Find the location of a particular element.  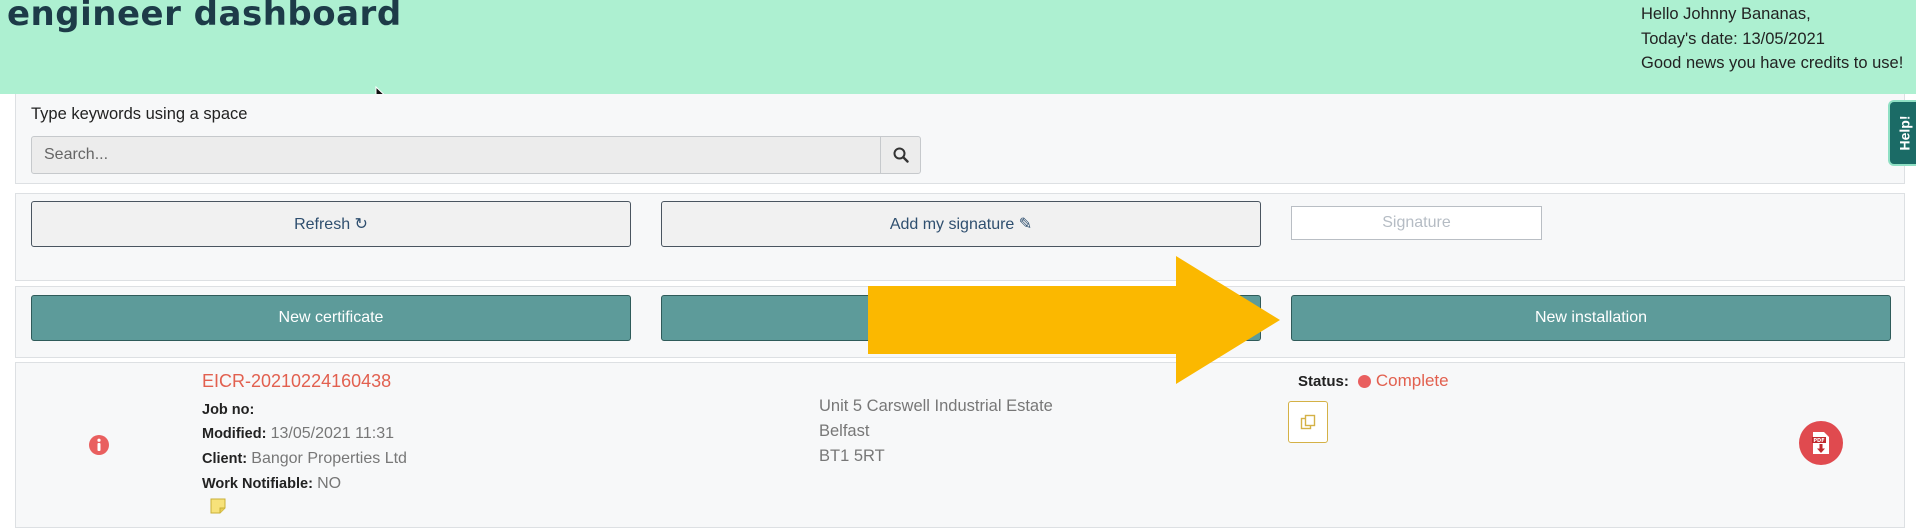

address-line-3: BT1 5RT is located at coordinates (852, 456).